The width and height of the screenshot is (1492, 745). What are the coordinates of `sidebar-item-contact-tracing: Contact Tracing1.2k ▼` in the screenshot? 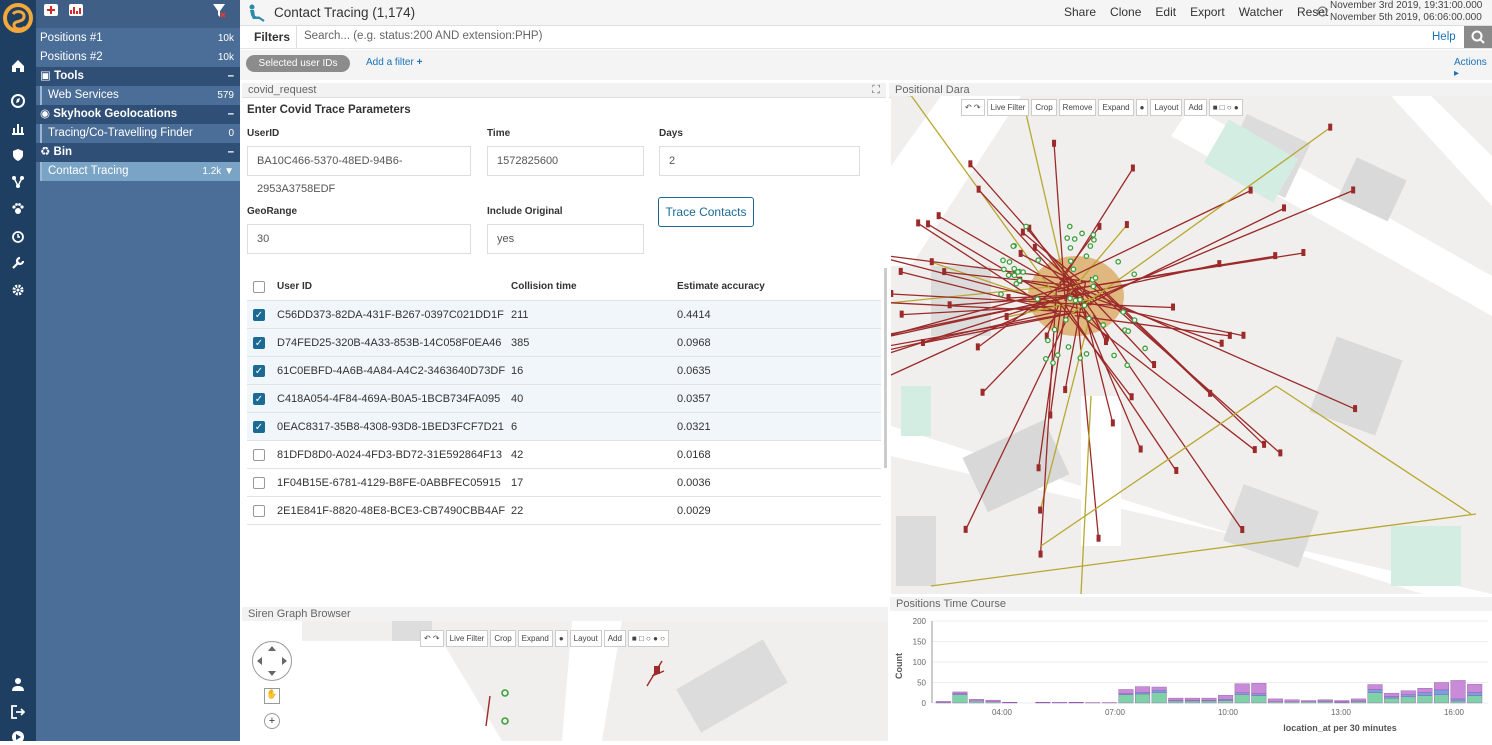 It's located at (140, 171).